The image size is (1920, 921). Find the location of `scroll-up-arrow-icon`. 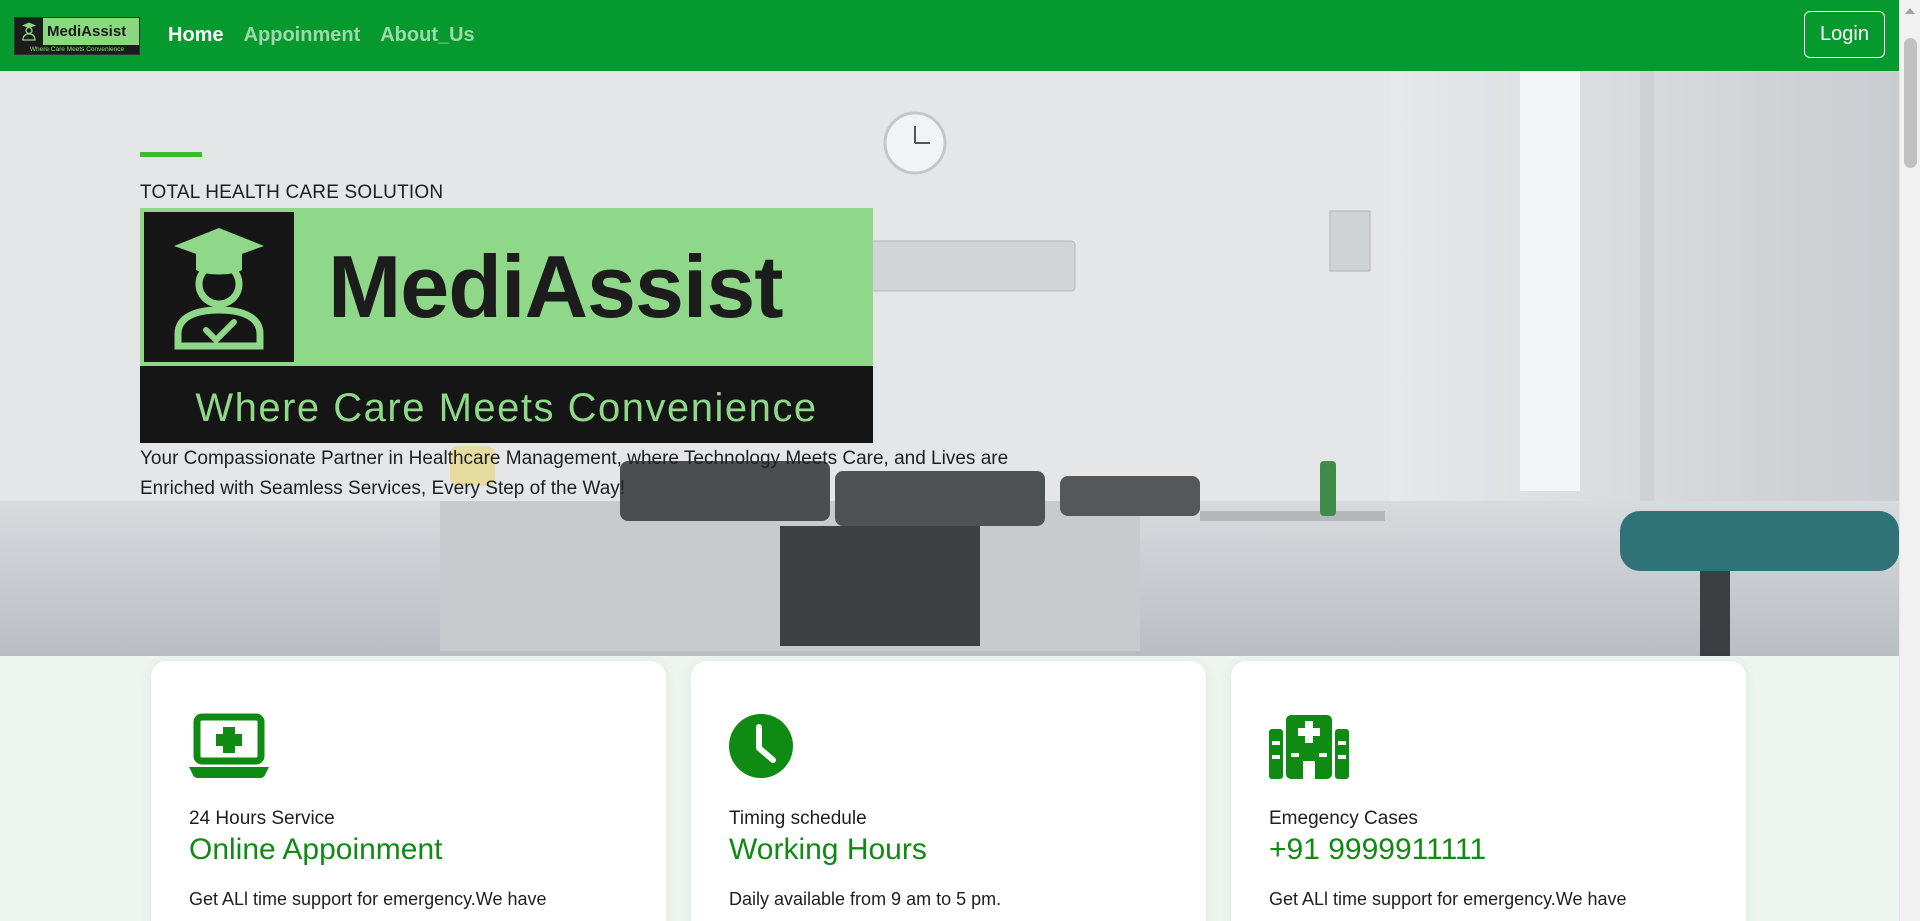

scroll-up-arrow-icon is located at coordinates (1910, 11).